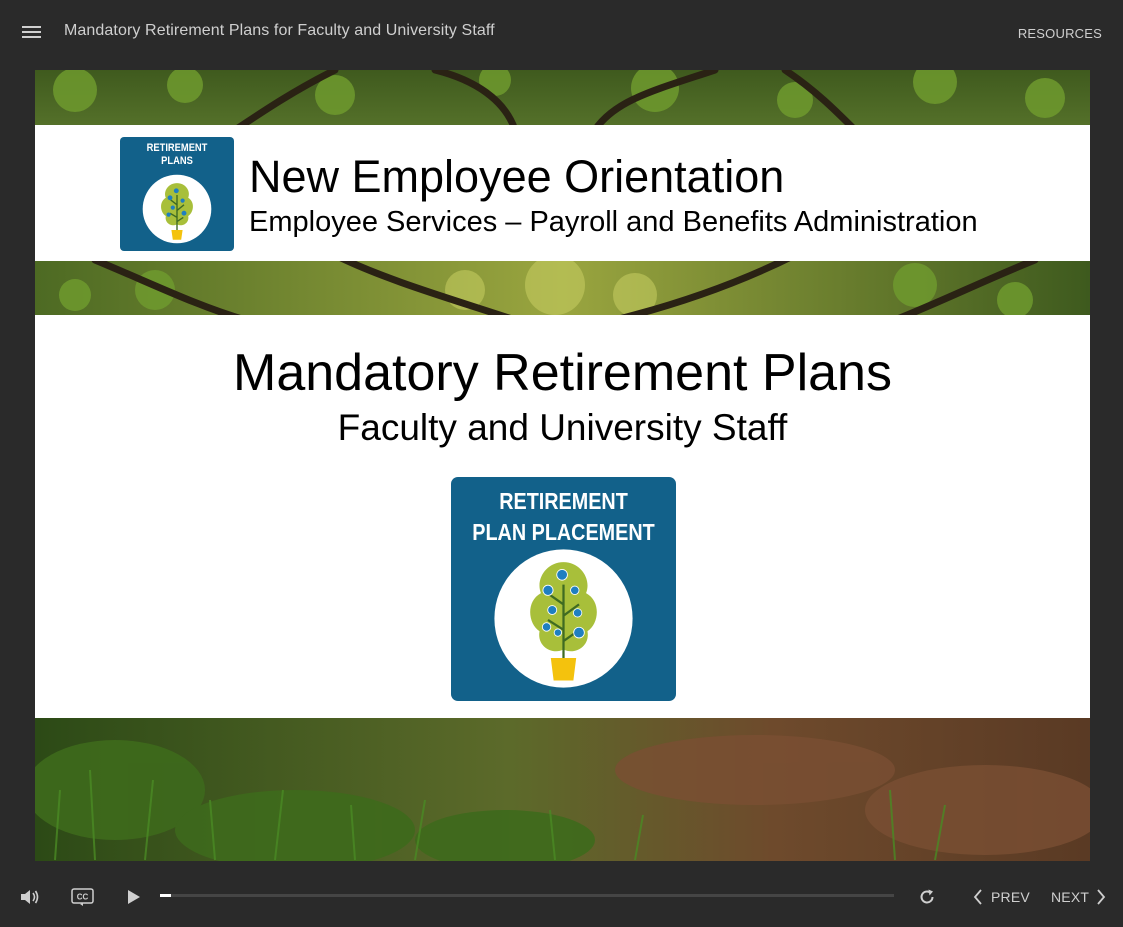 This screenshot has width=1123, height=927. I want to click on next-label: NEXT, so click(1070, 897).